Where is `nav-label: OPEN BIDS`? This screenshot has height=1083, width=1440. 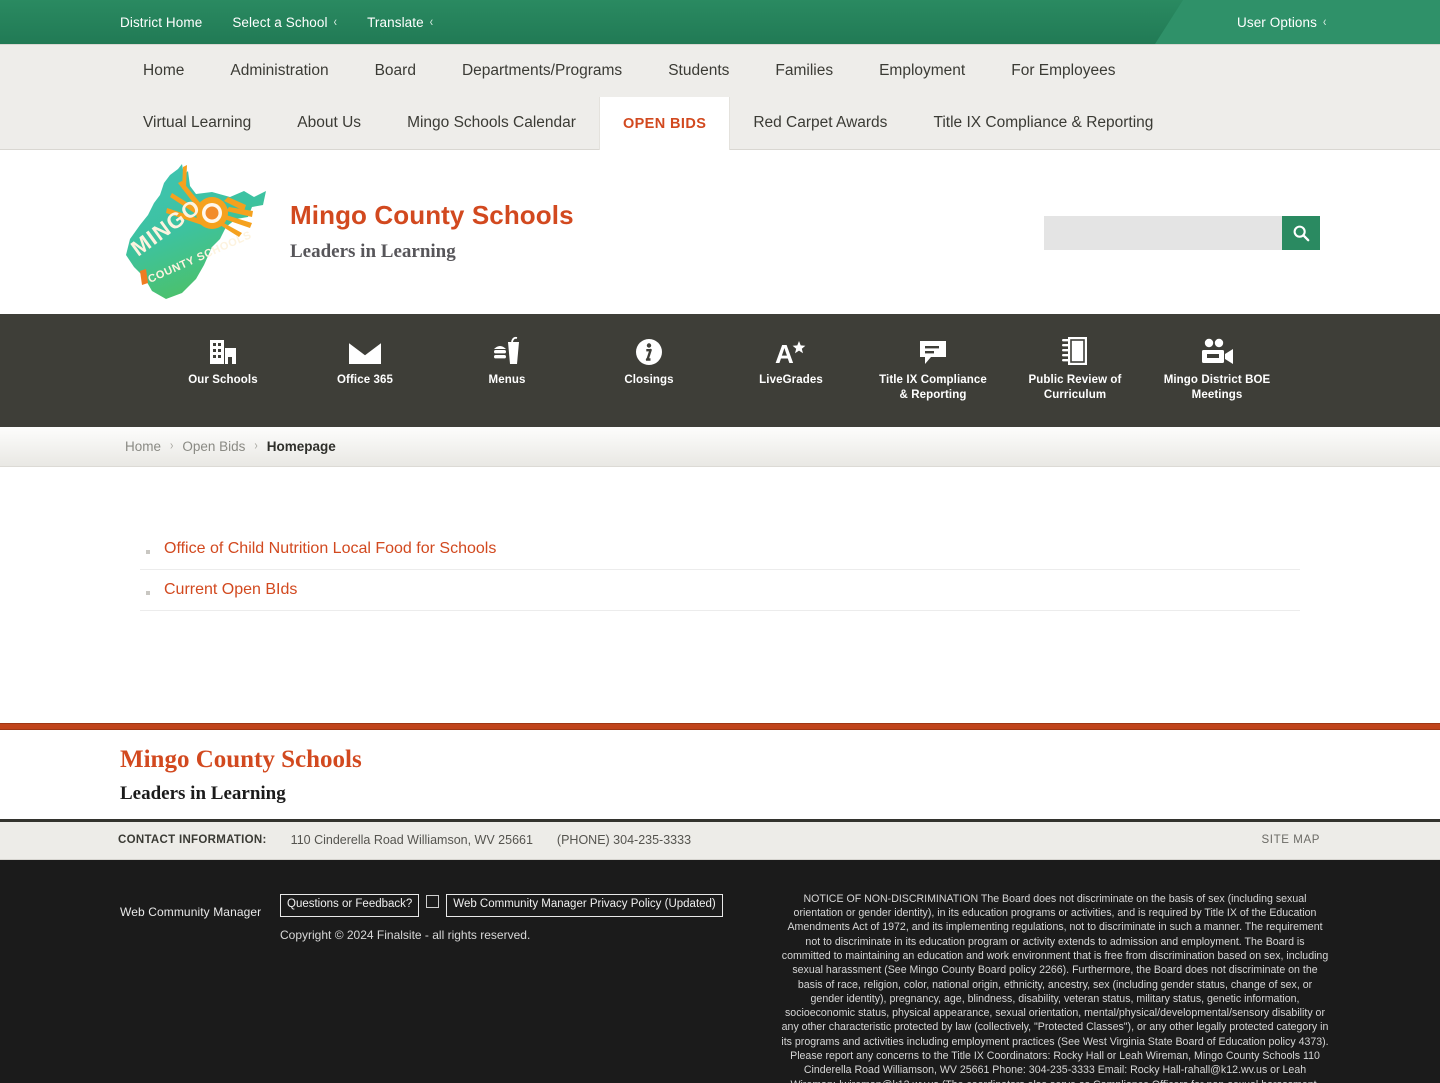 nav-label: OPEN BIDS is located at coordinates (664, 123).